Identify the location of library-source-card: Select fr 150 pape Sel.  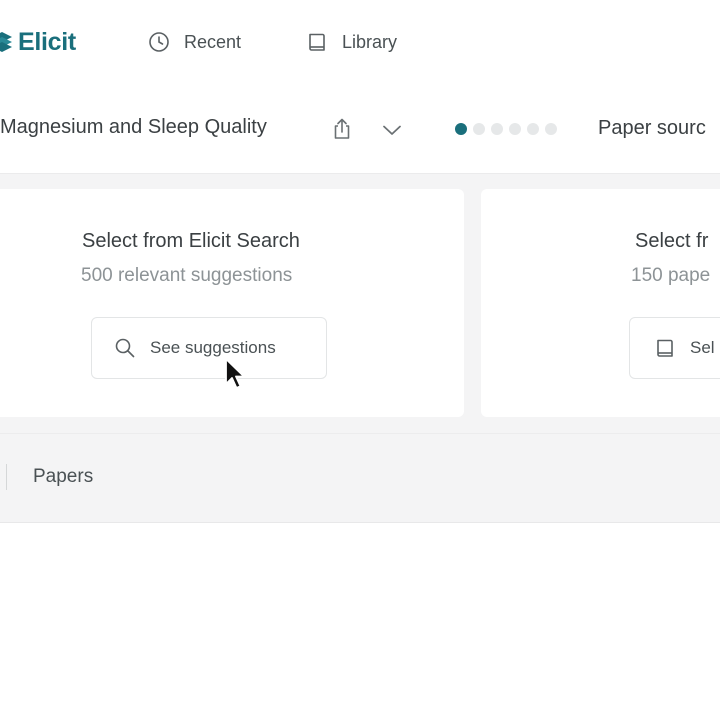
(600, 303).